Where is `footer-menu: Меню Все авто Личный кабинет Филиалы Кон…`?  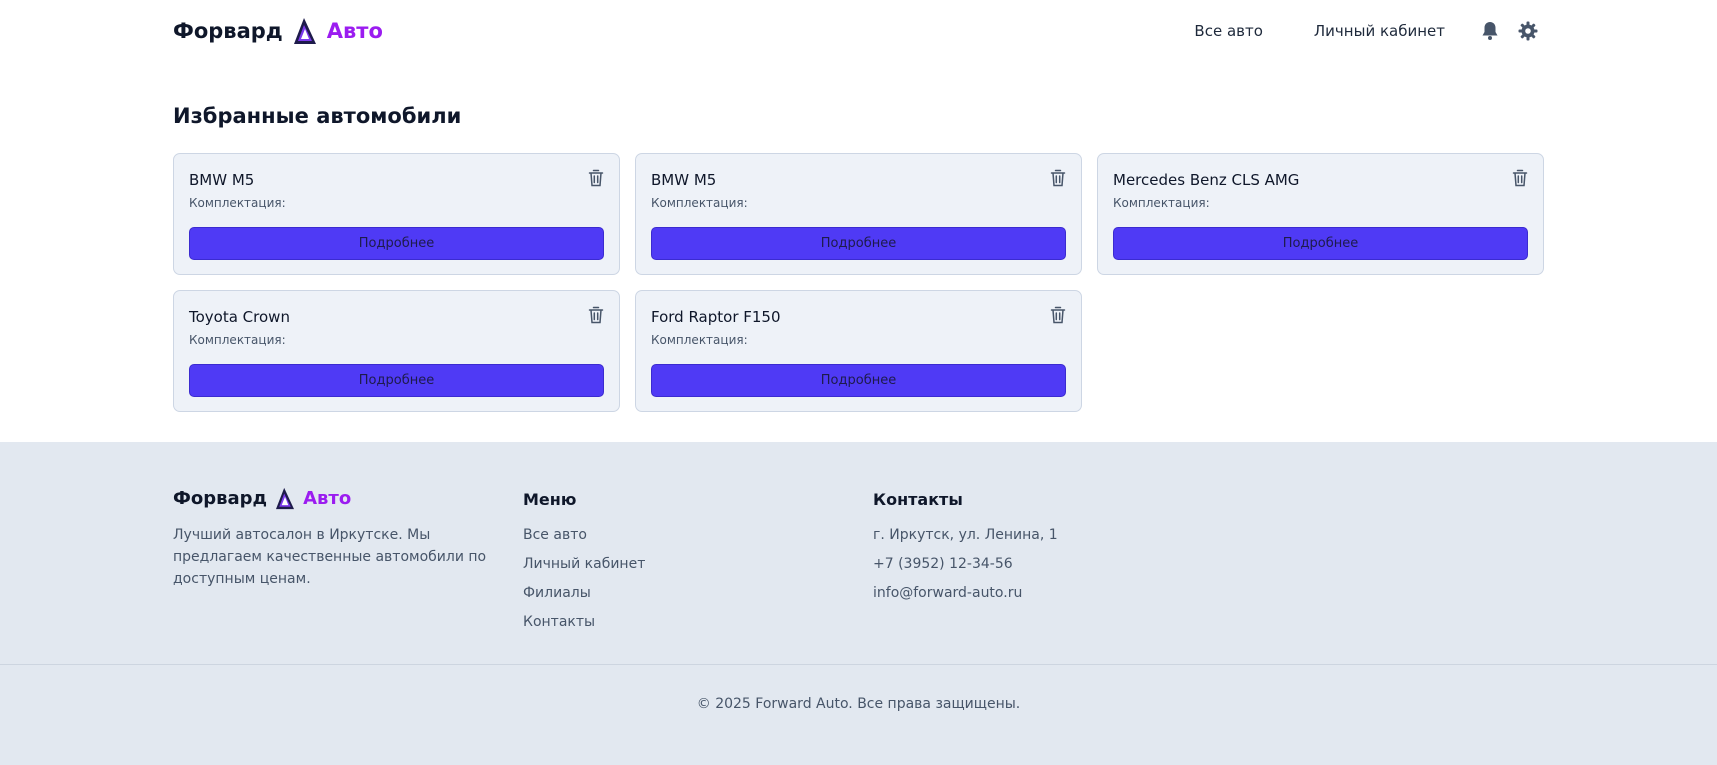 footer-menu: Меню Все авто Личный кабинет Филиалы Кон… is located at coordinates (584, 564).